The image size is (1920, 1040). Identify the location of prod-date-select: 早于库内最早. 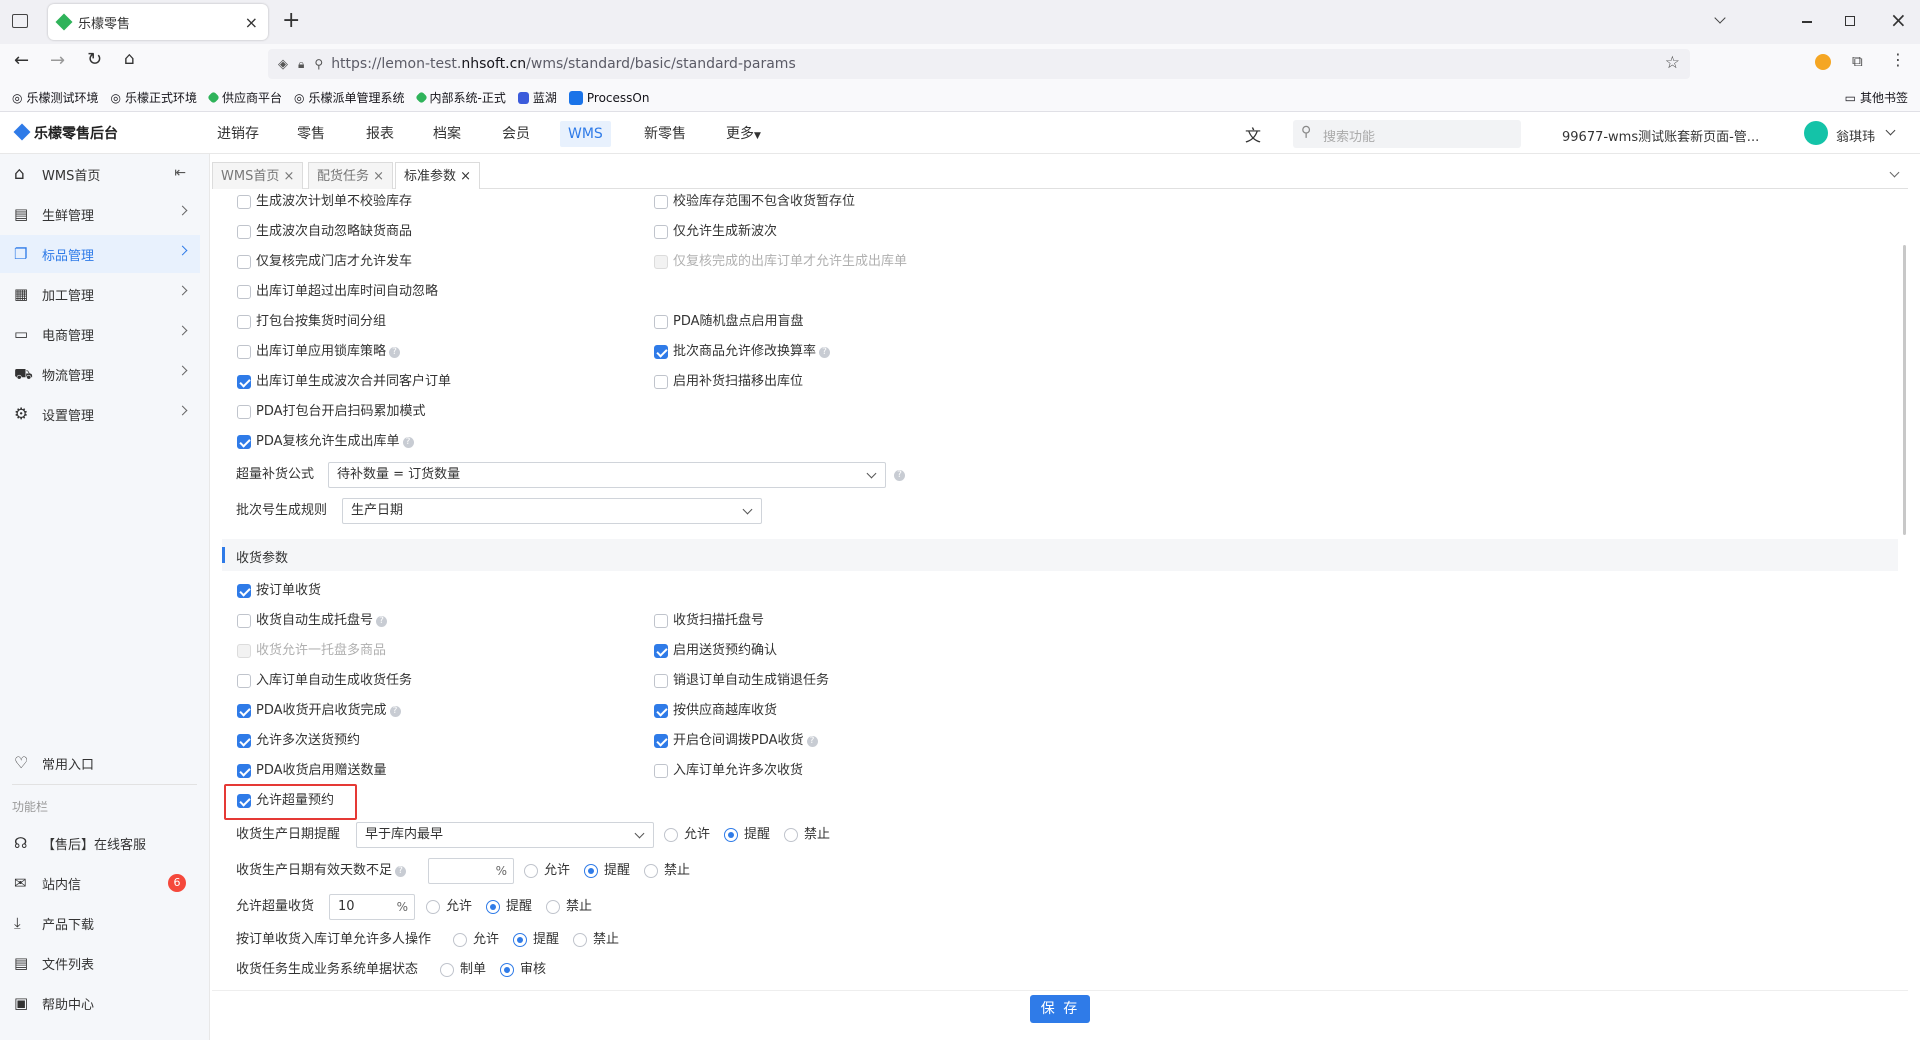
(505, 835).